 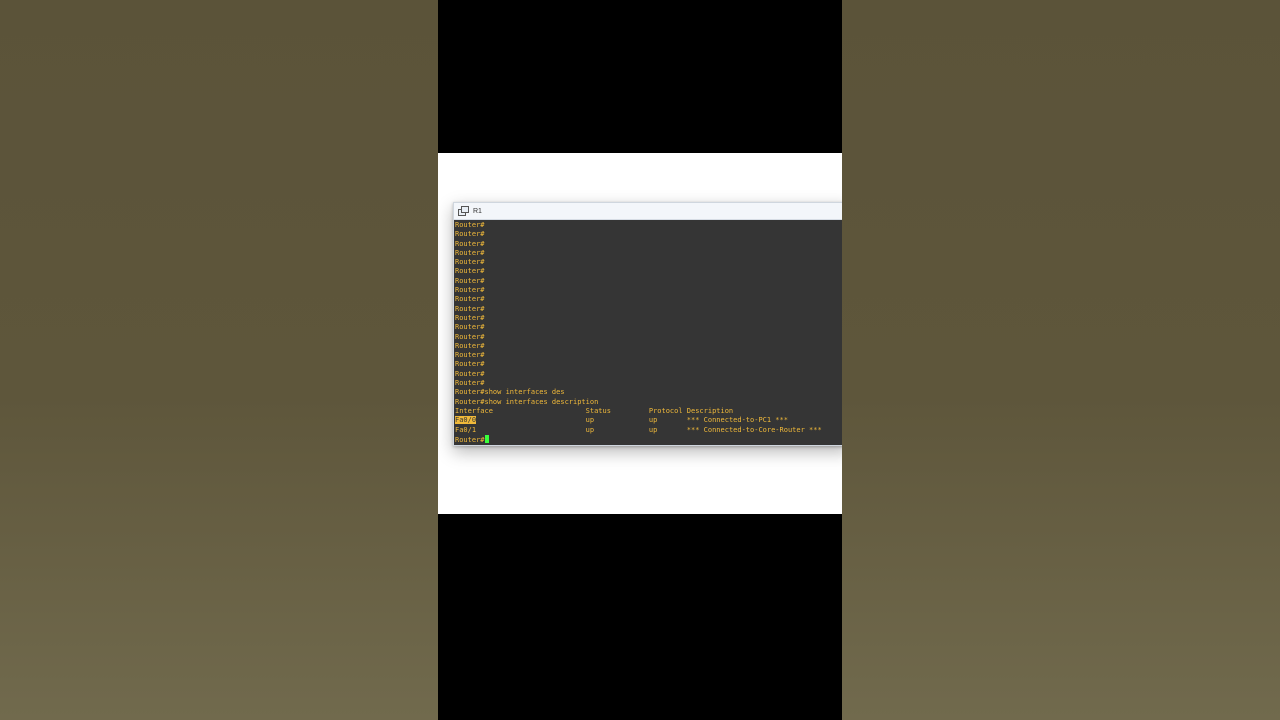 What do you see at coordinates (463, 211) in the screenshot?
I see `terminal-app-icon` at bounding box center [463, 211].